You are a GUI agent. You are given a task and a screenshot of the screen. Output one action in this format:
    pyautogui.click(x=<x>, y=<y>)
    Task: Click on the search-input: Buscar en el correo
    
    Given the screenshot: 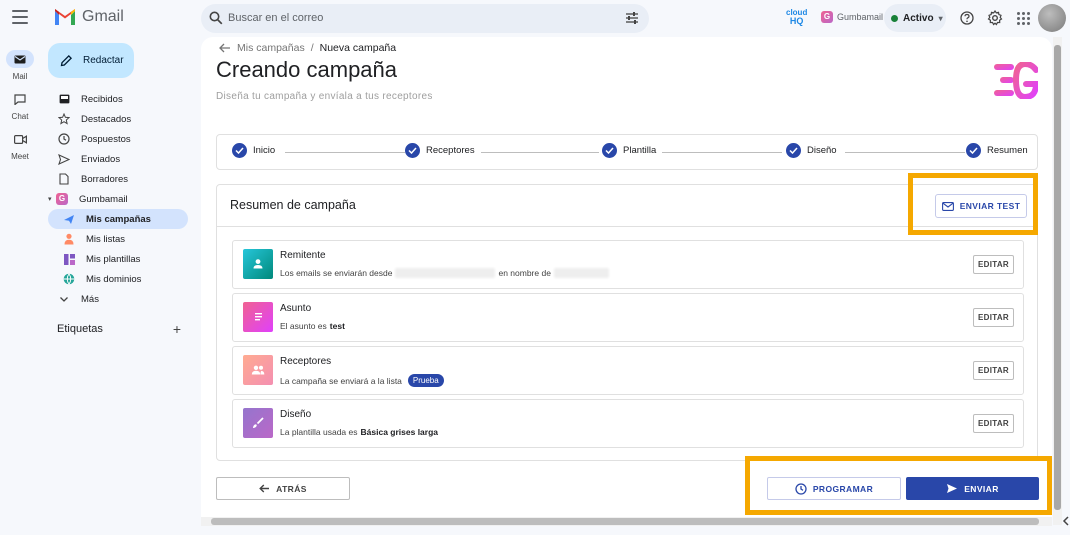 What is the action you would take?
    pyautogui.click(x=275, y=18)
    